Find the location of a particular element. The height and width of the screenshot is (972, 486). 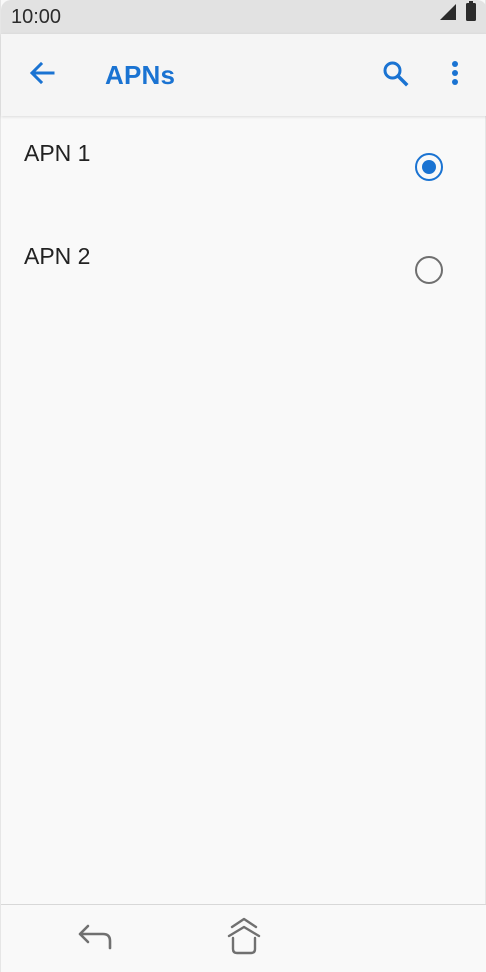

status-bar: 10:00 is located at coordinates (243, 17).